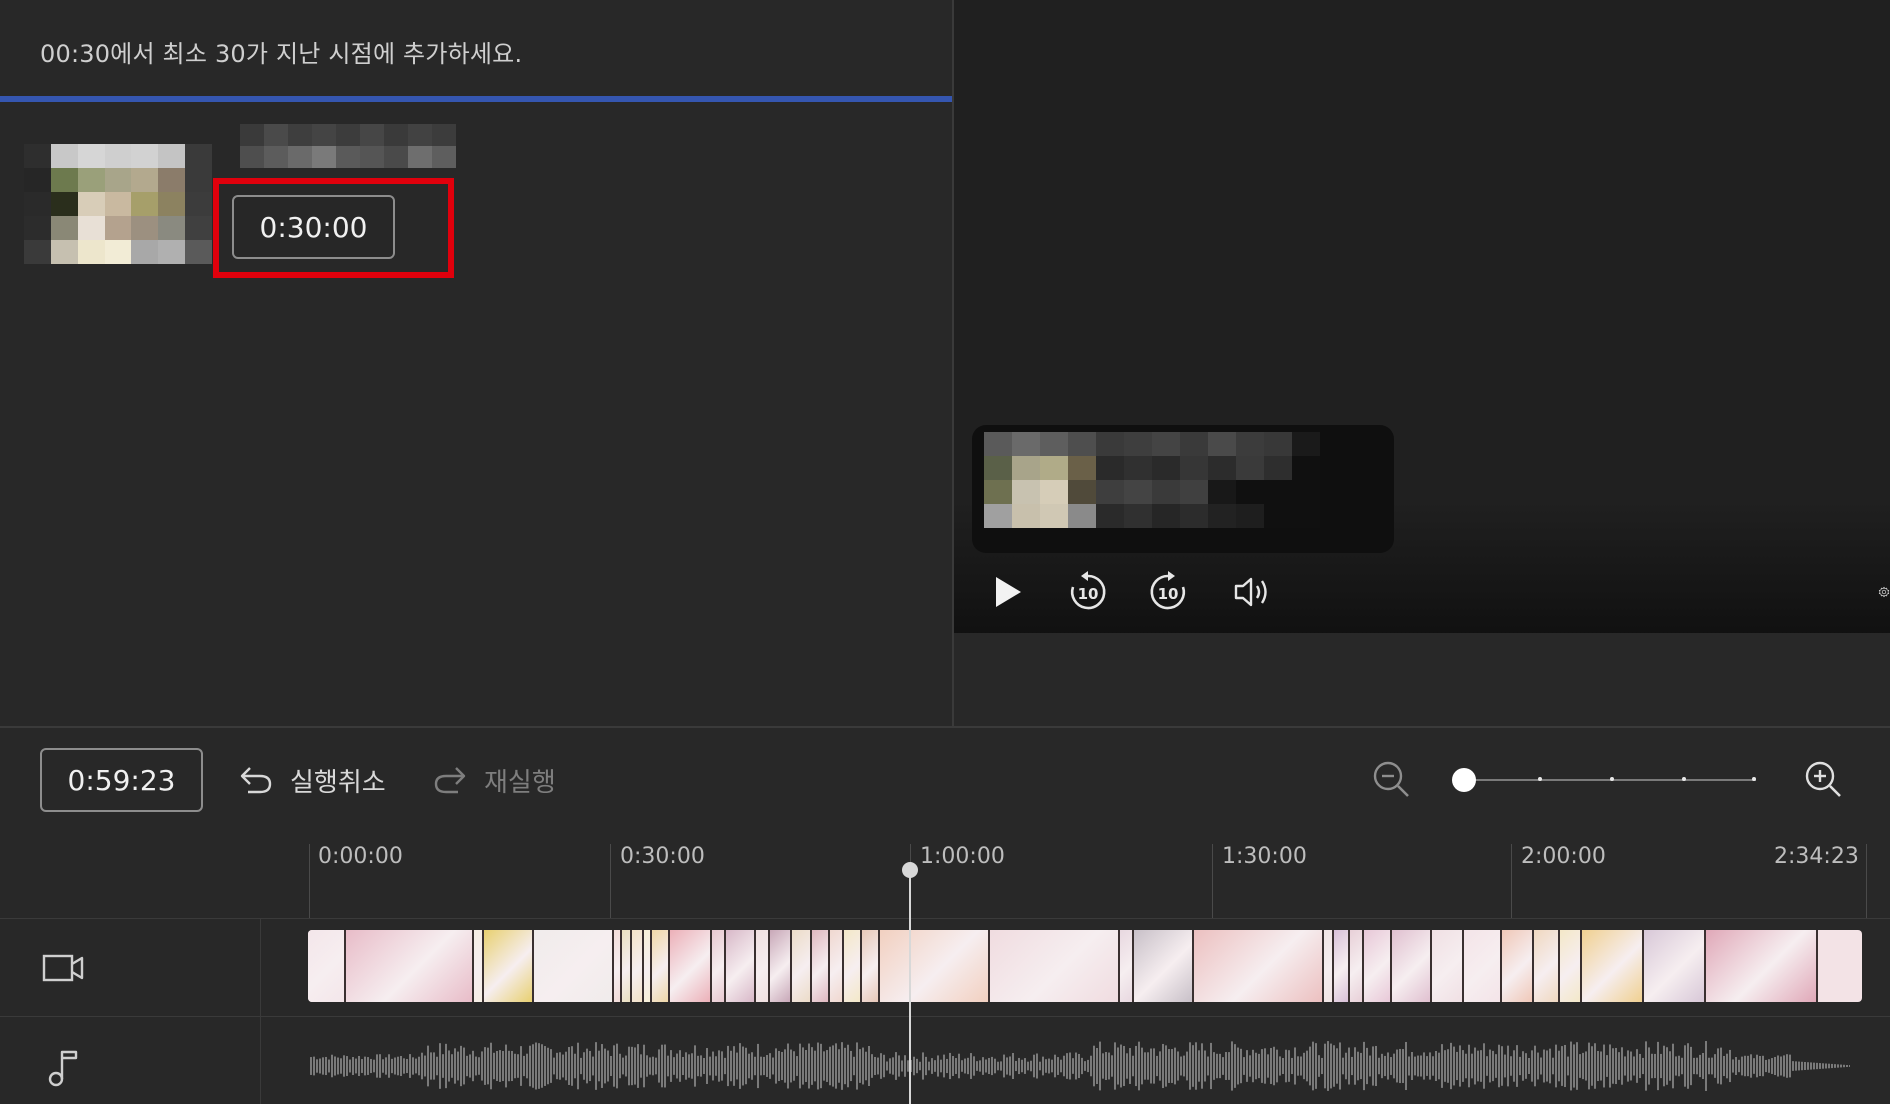 The image size is (1890, 1104). What do you see at coordinates (64, 1068) in the screenshot?
I see `audio-track-icon` at bounding box center [64, 1068].